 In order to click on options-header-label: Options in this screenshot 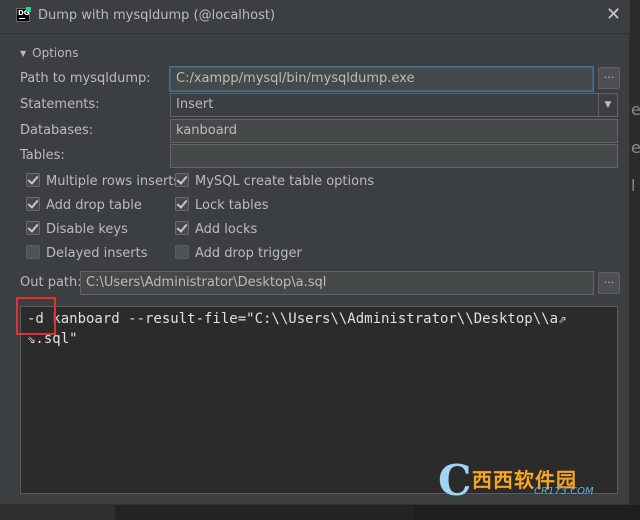, I will do `click(55, 53)`.